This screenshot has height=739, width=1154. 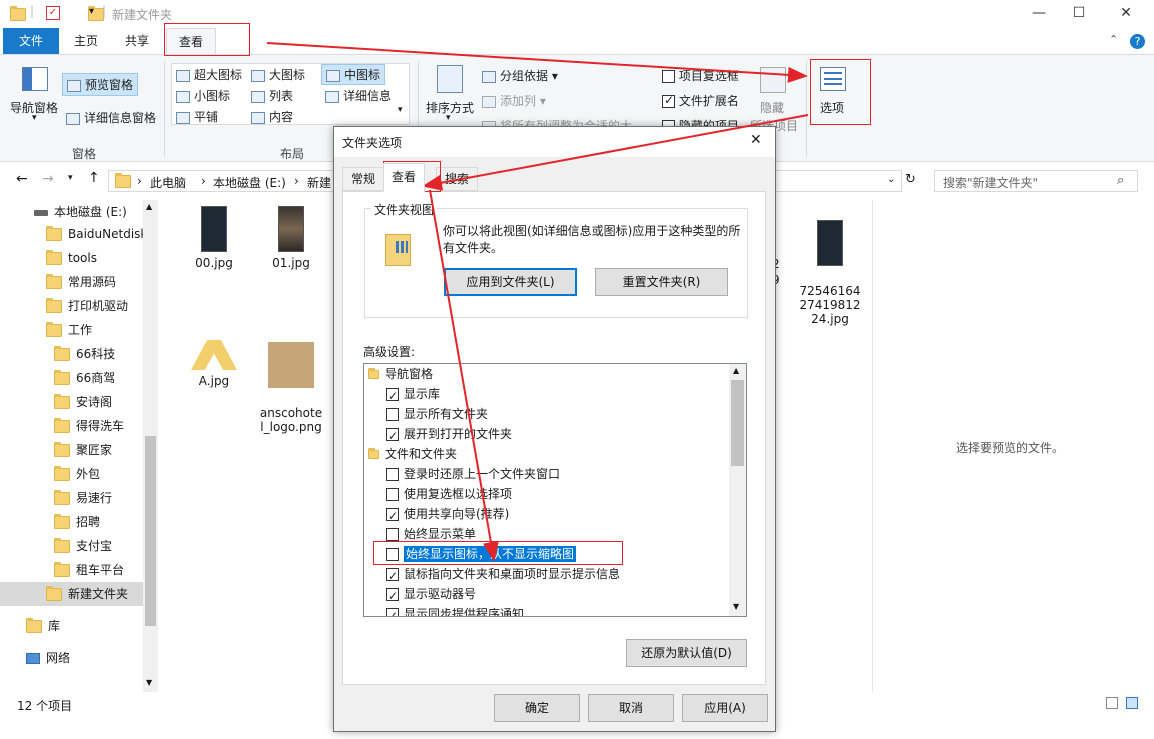 What do you see at coordinates (464, 375) in the screenshot?
I see `arrow-to-setting` at bounding box center [464, 375].